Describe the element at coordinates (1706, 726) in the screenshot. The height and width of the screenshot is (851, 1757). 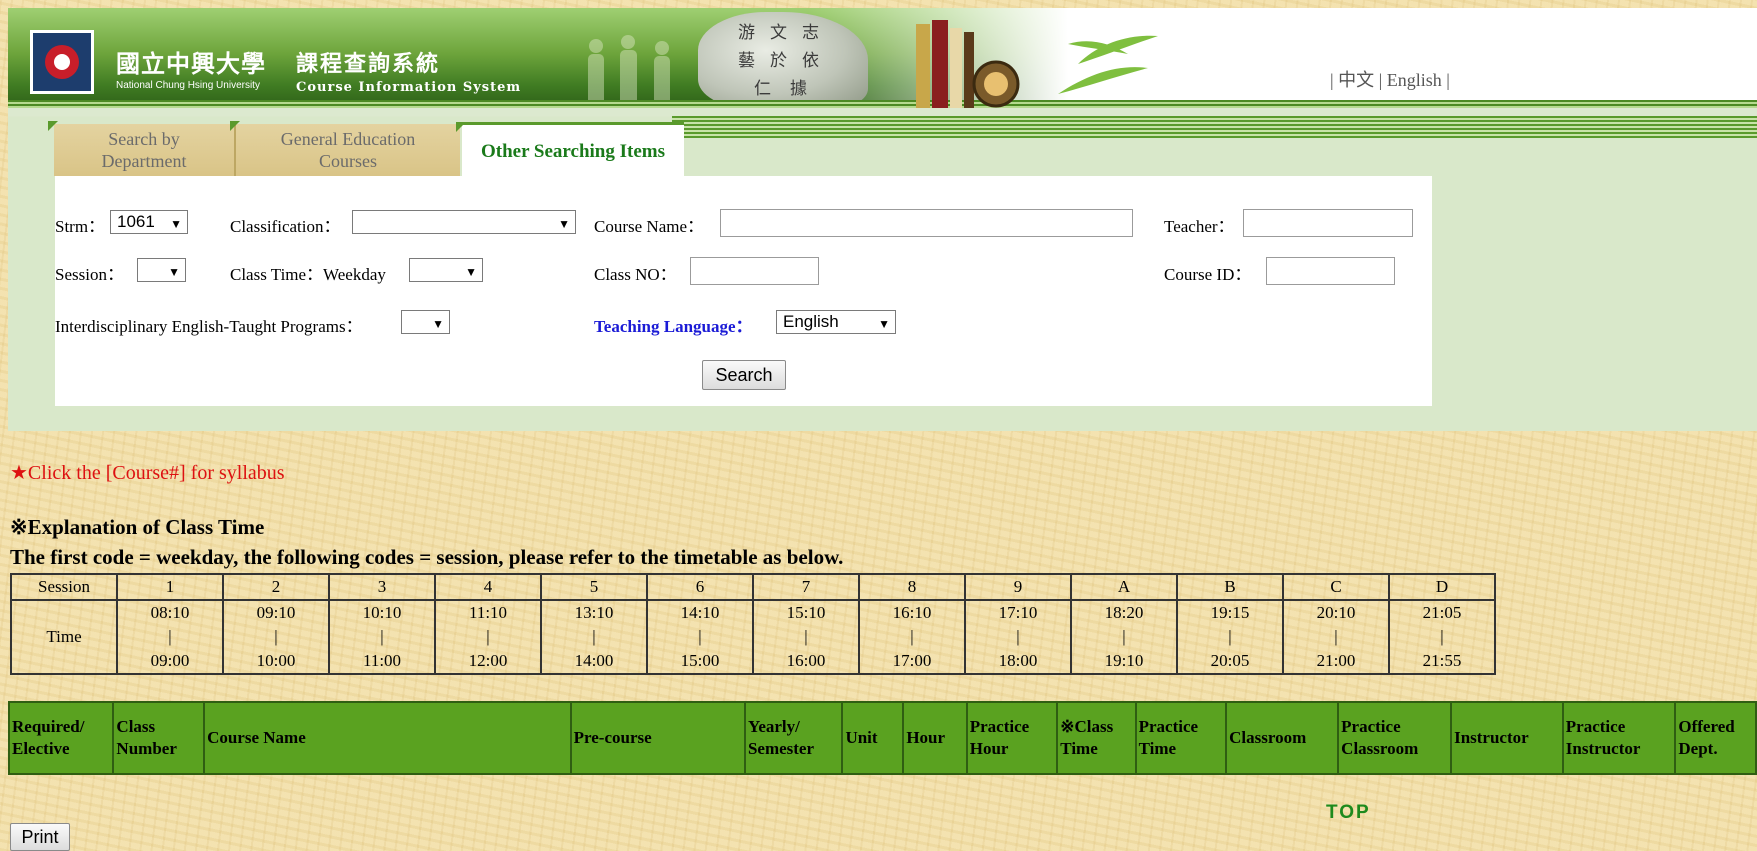
I see `column-header-line: Offered` at that location.